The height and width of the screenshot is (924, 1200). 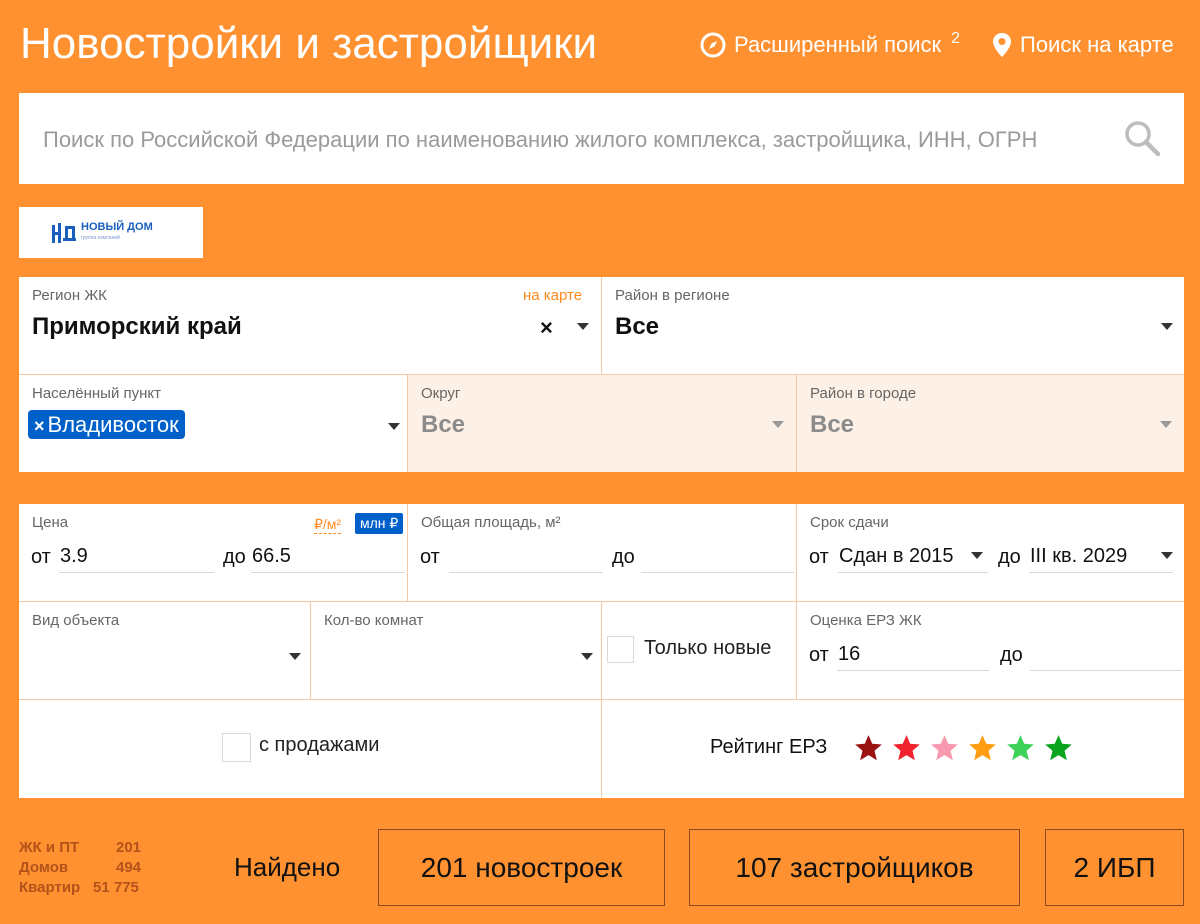 I want to click on stat-houses-value: 494, so click(x=129, y=867).